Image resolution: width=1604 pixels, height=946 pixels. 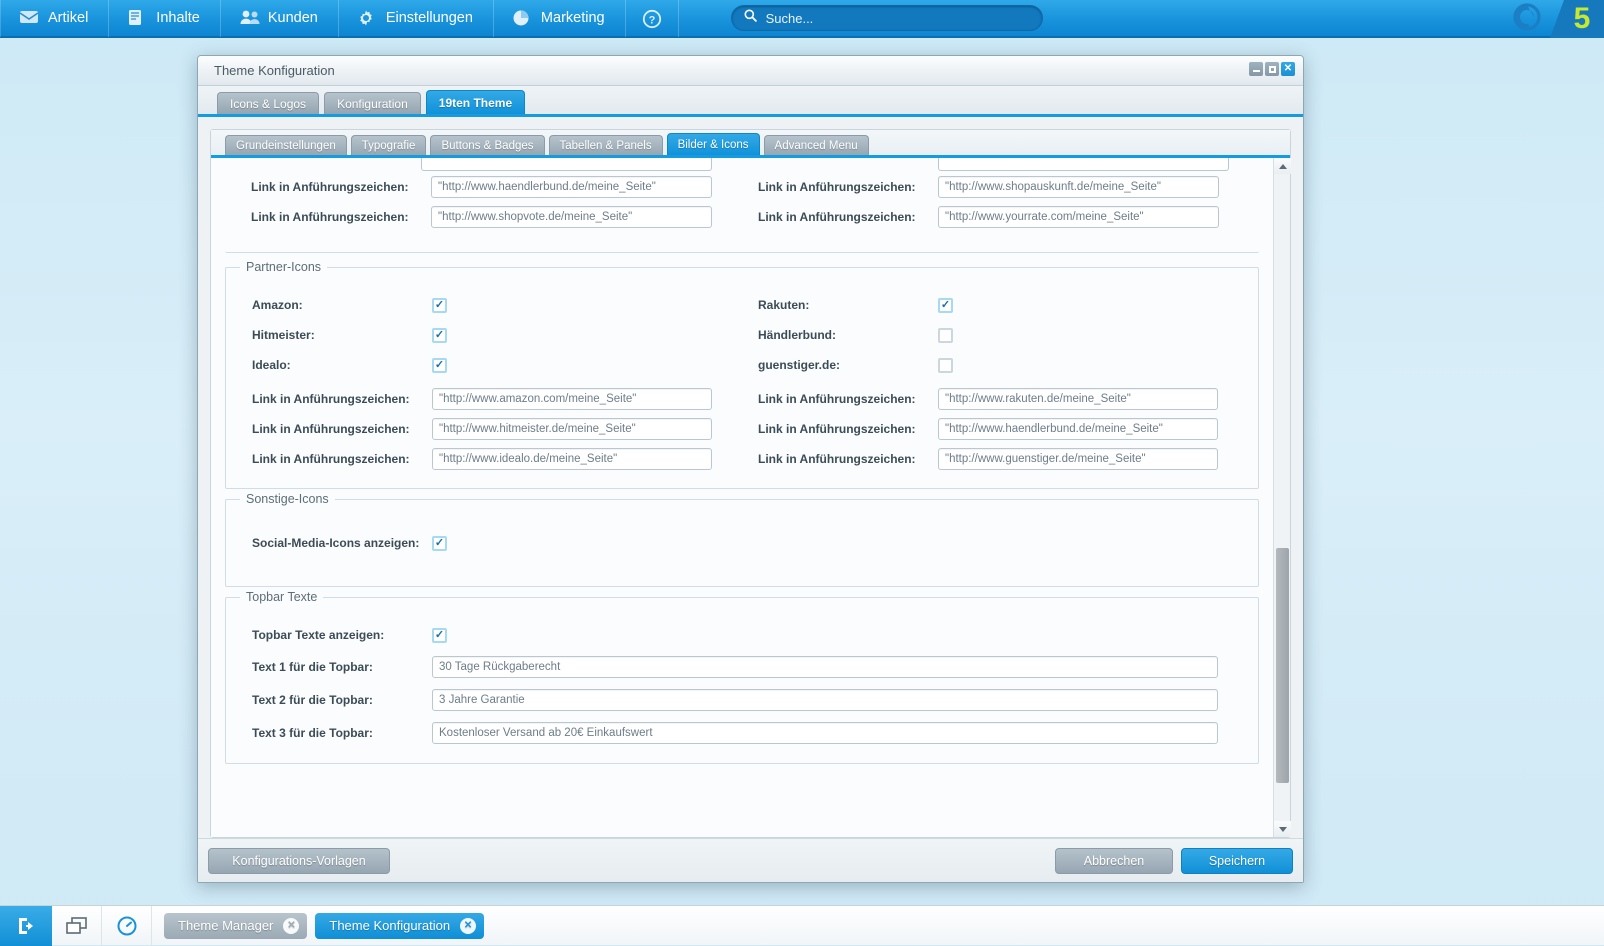 What do you see at coordinates (825, 733) in the screenshot?
I see `input-topbar-text-3: Kostenloser Versand ab 20€ Einkaufswert` at bounding box center [825, 733].